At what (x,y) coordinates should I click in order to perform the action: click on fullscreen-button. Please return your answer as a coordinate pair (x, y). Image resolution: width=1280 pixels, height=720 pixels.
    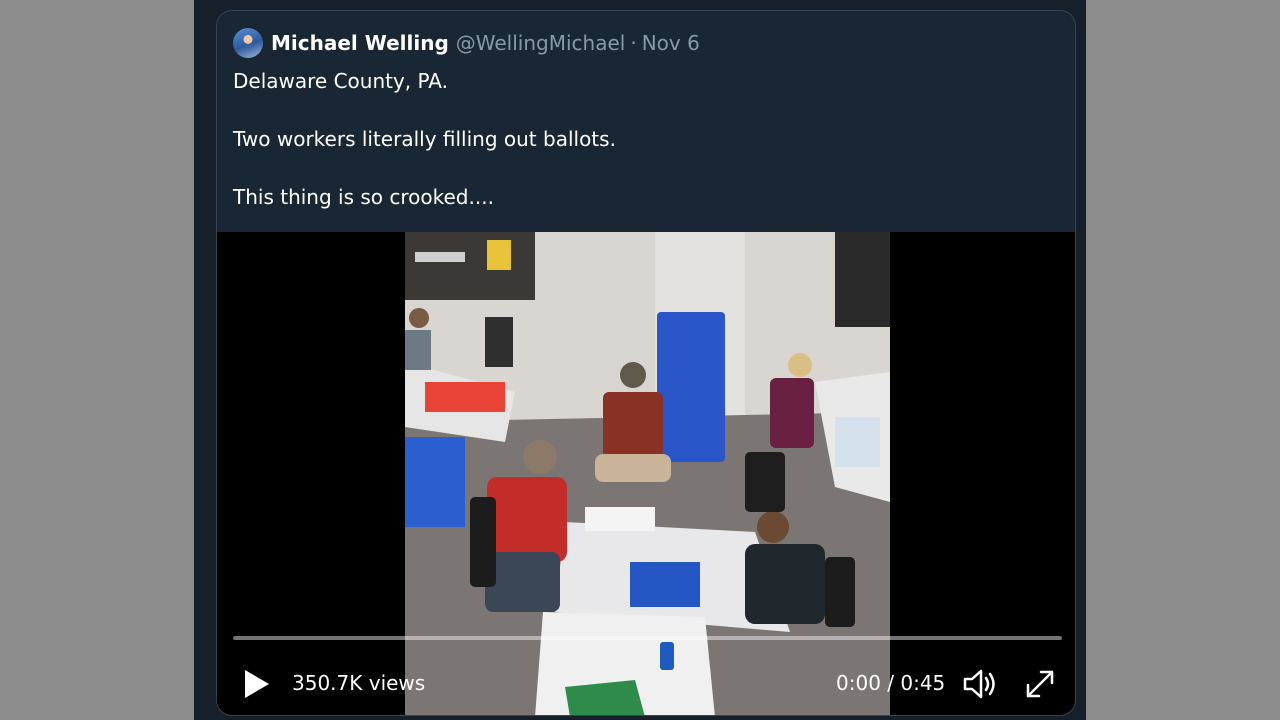
    Looking at the image, I should click on (1040, 684).